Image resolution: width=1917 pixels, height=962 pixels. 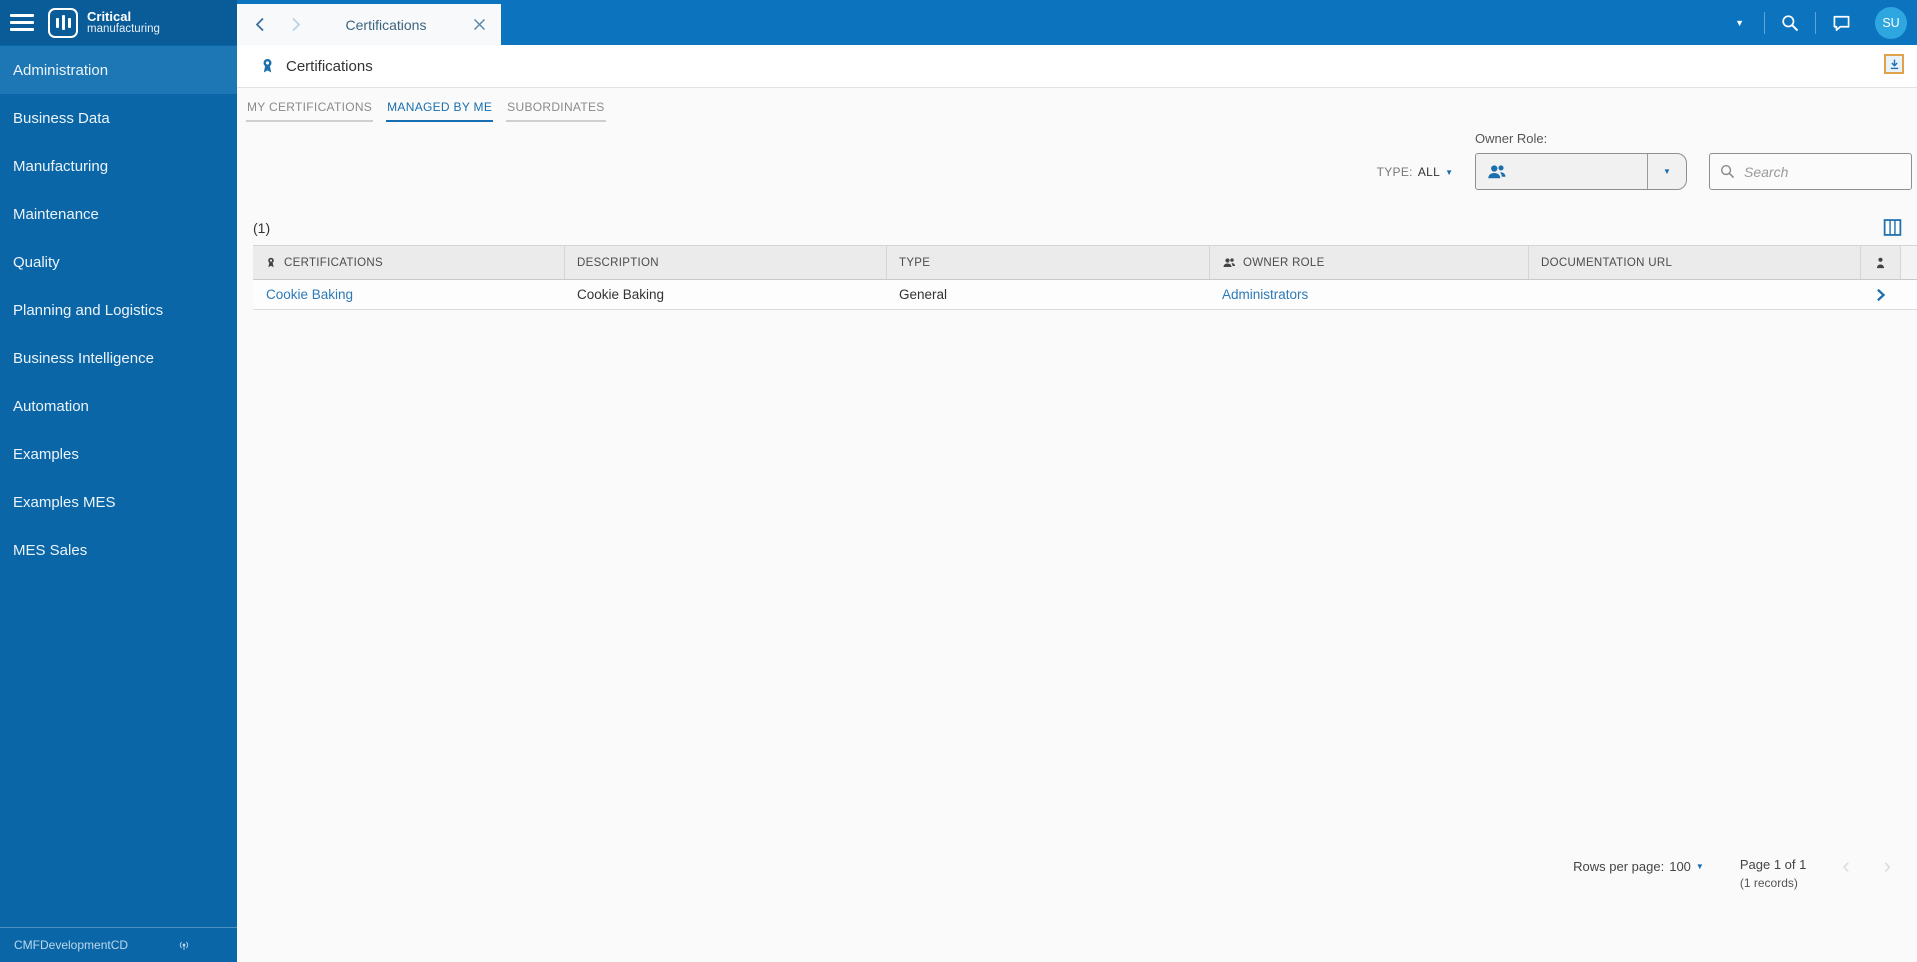 I want to click on sidebar-item-business-intelligence: Business Intelligence, so click(x=118, y=358).